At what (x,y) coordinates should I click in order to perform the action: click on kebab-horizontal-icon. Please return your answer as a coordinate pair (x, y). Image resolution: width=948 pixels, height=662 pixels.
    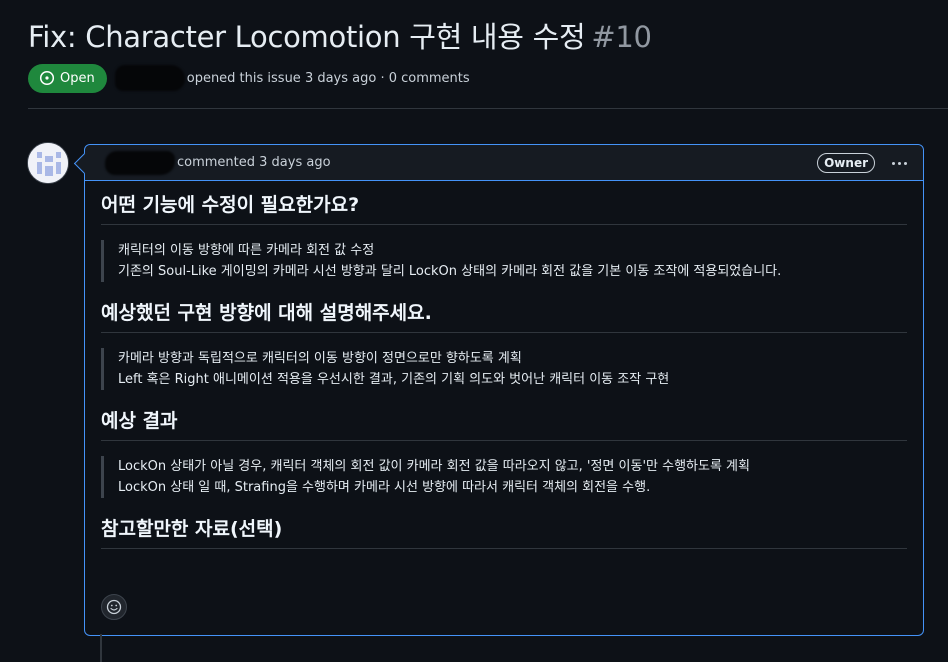
    Looking at the image, I should click on (899, 163).